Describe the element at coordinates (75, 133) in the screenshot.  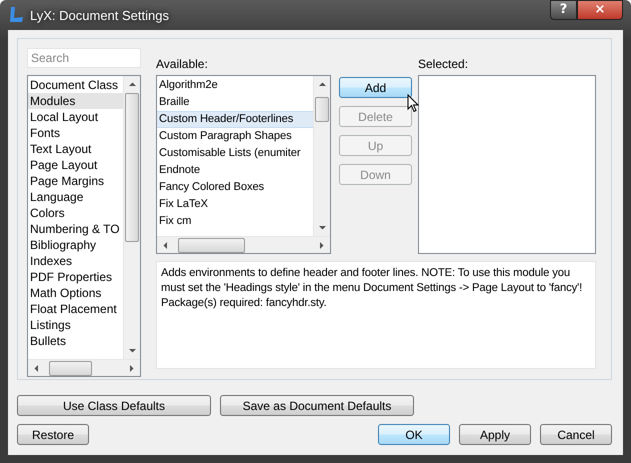
I see `category-item: Fonts` at that location.